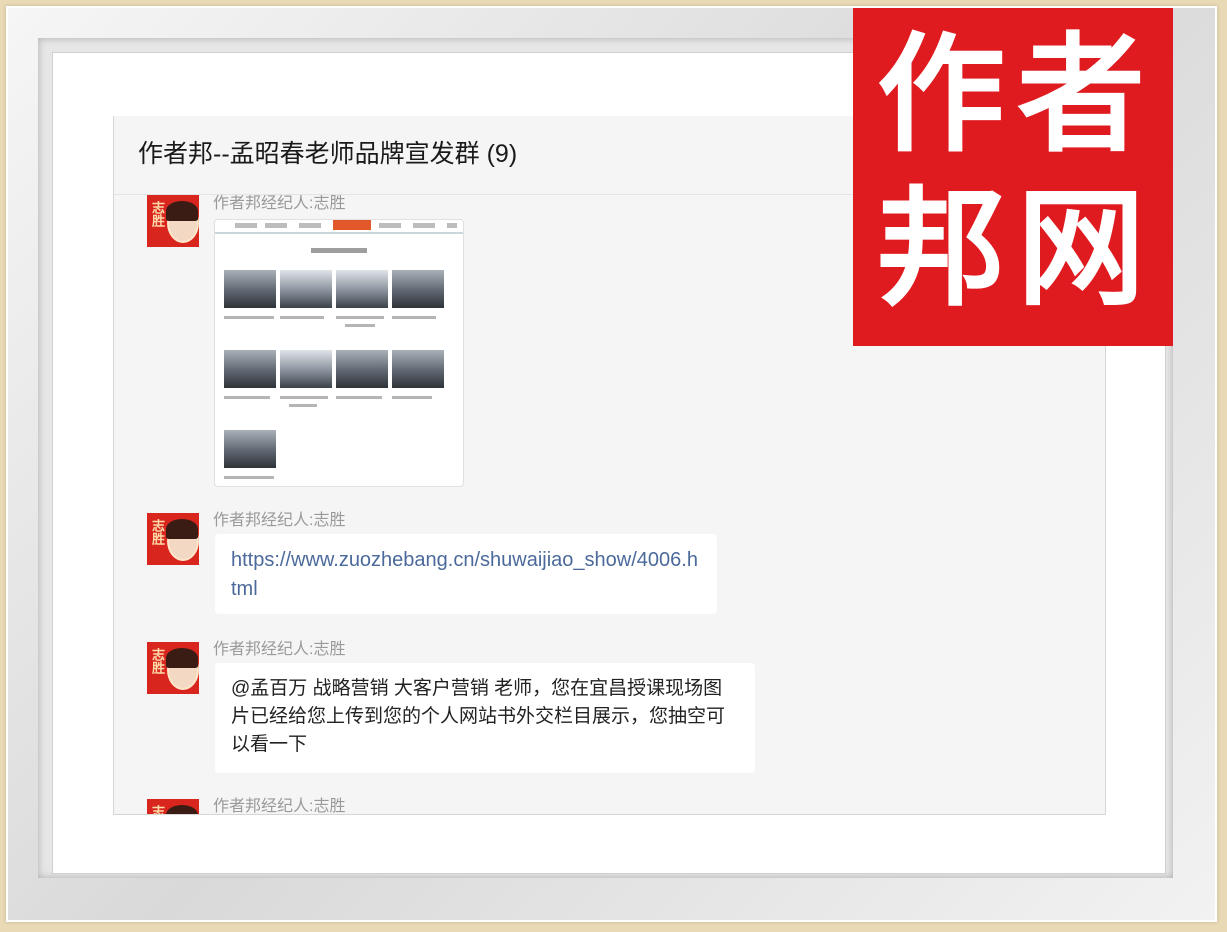 The width and height of the screenshot is (1227, 932). What do you see at coordinates (339, 353) in the screenshot?
I see `image-message-thumbnail` at bounding box center [339, 353].